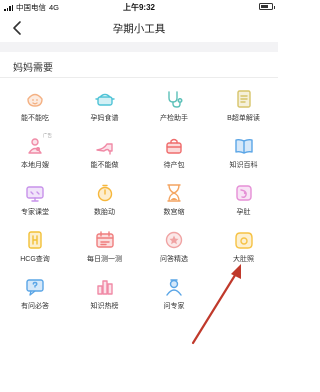 This screenshot has width=320, height=392. I want to click on battery-icon, so click(267, 6).